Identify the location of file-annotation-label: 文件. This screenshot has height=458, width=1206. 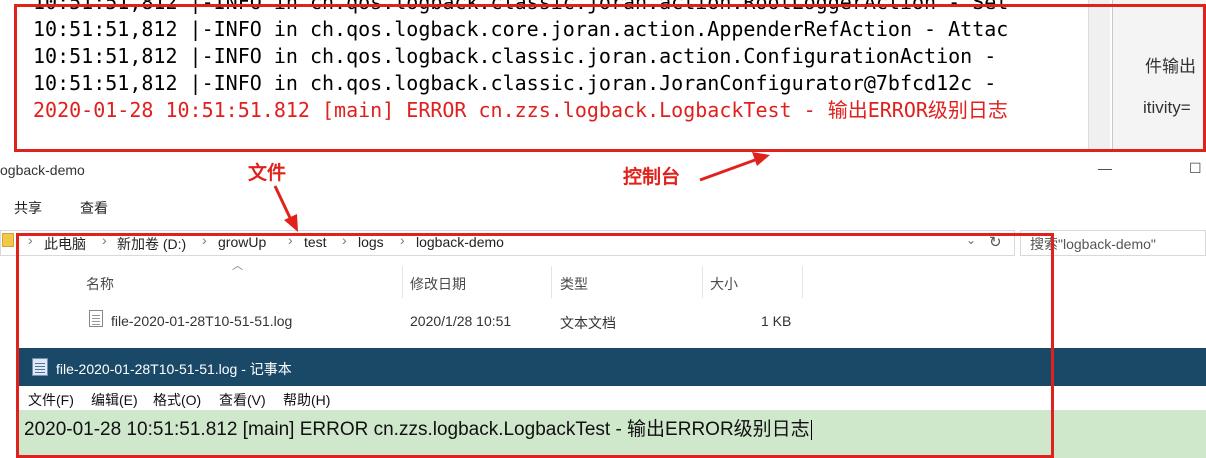
(267, 173).